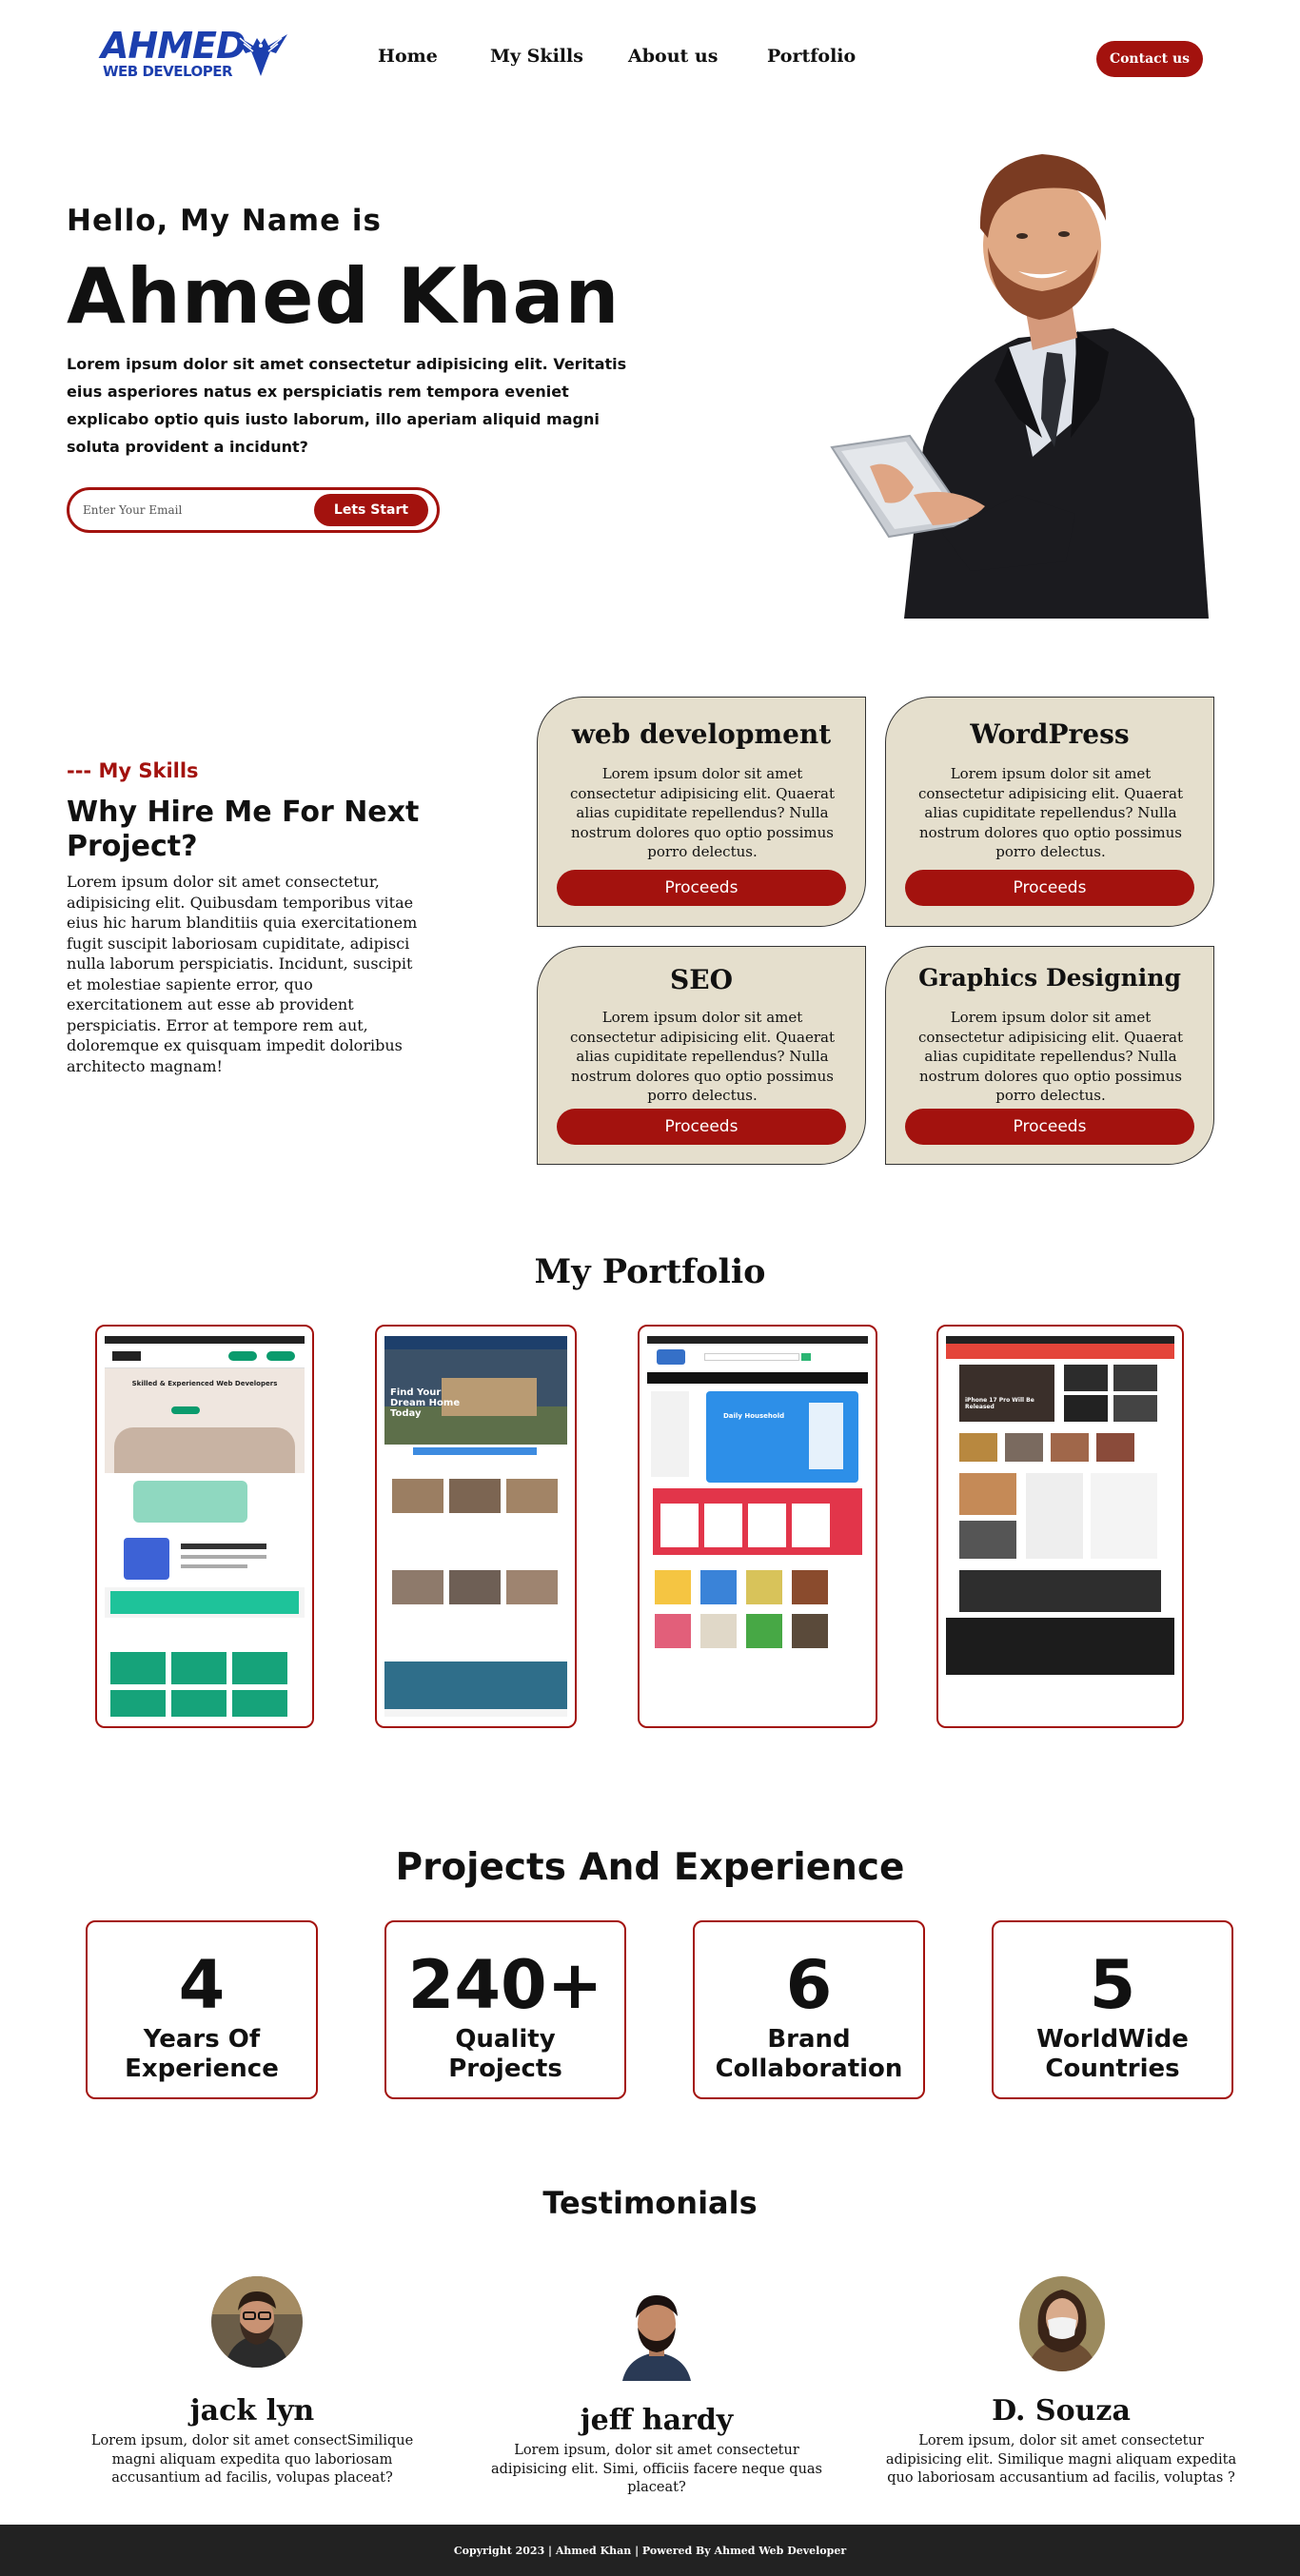 This screenshot has width=1300, height=2576. What do you see at coordinates (1112, 1985) in the screenshot?
I see `stat-value: 5` at bounding box center [1112, 1985].